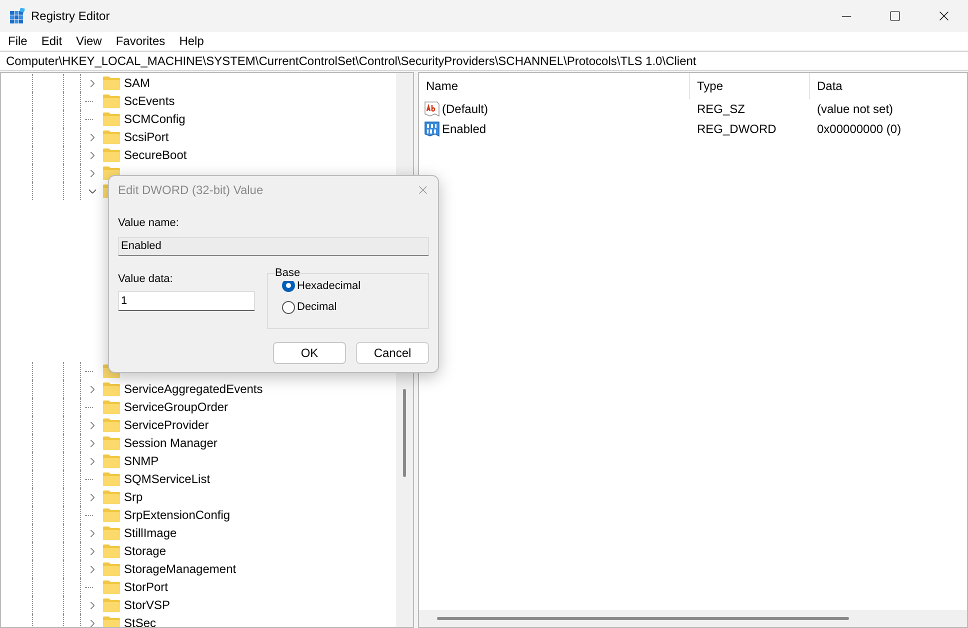  Describe the element at coordinates (149, 223) in the screenshot. I see `field-label: Value name:` at that location.